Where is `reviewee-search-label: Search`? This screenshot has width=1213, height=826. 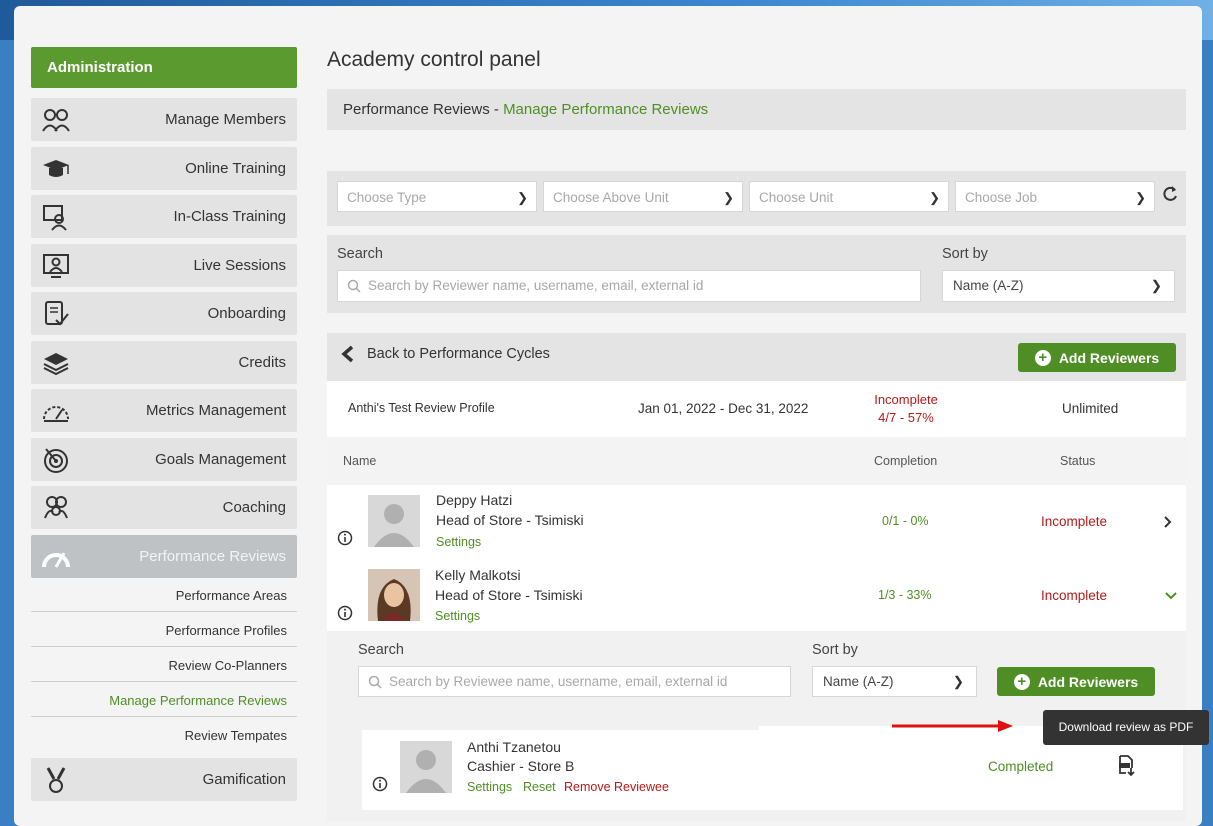
reviewee-search-label: Search is located at coordinates (381, 650).